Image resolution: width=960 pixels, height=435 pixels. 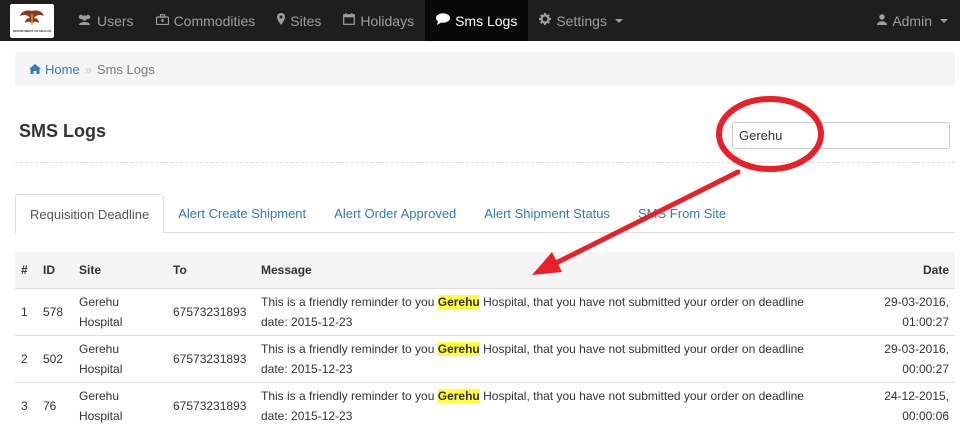 I want to click on tab-sms-from-site: SMS From Site, so click(x=682, y=213).